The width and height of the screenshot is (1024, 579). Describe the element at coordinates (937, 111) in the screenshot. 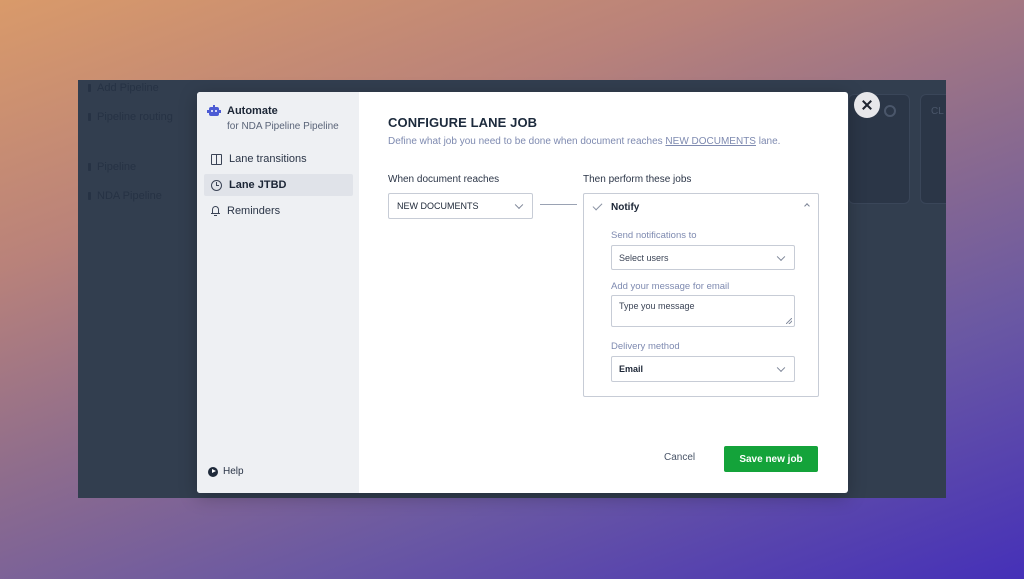

I see `bg-card-label: CL` at that location.